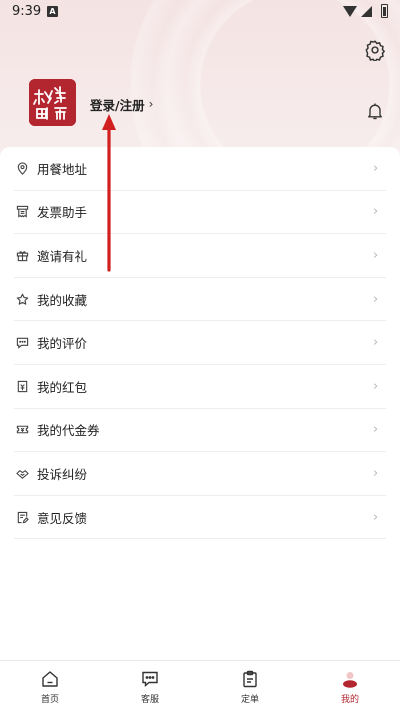 The height and width of the screenshot is (712, 400). Describe the element at coordinates (62, 518) in the screenshot. I see `menu-item-label: 意见反馈` at that location.